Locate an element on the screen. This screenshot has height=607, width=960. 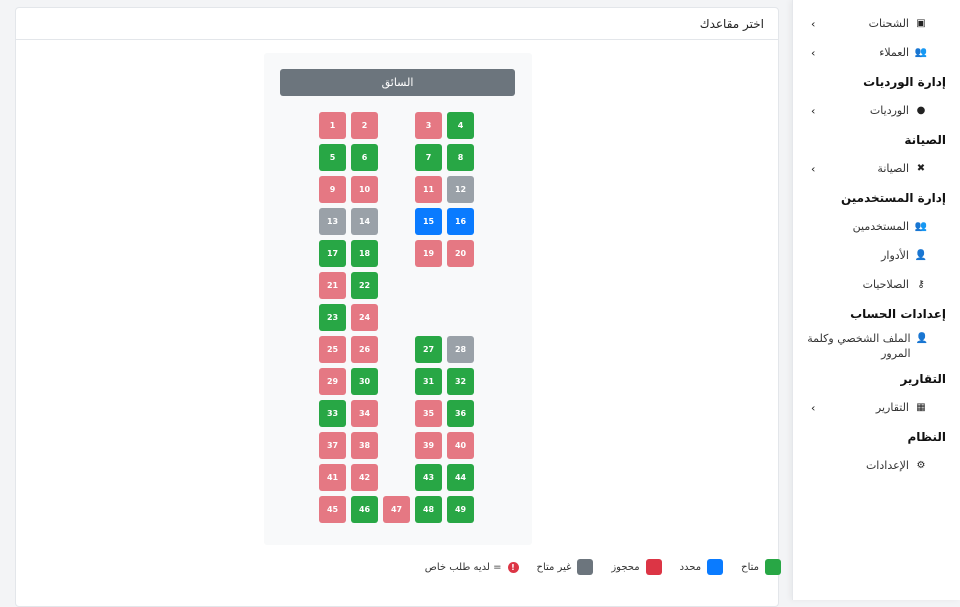
legend-selected: محدد is located at coordinates (702, 567).